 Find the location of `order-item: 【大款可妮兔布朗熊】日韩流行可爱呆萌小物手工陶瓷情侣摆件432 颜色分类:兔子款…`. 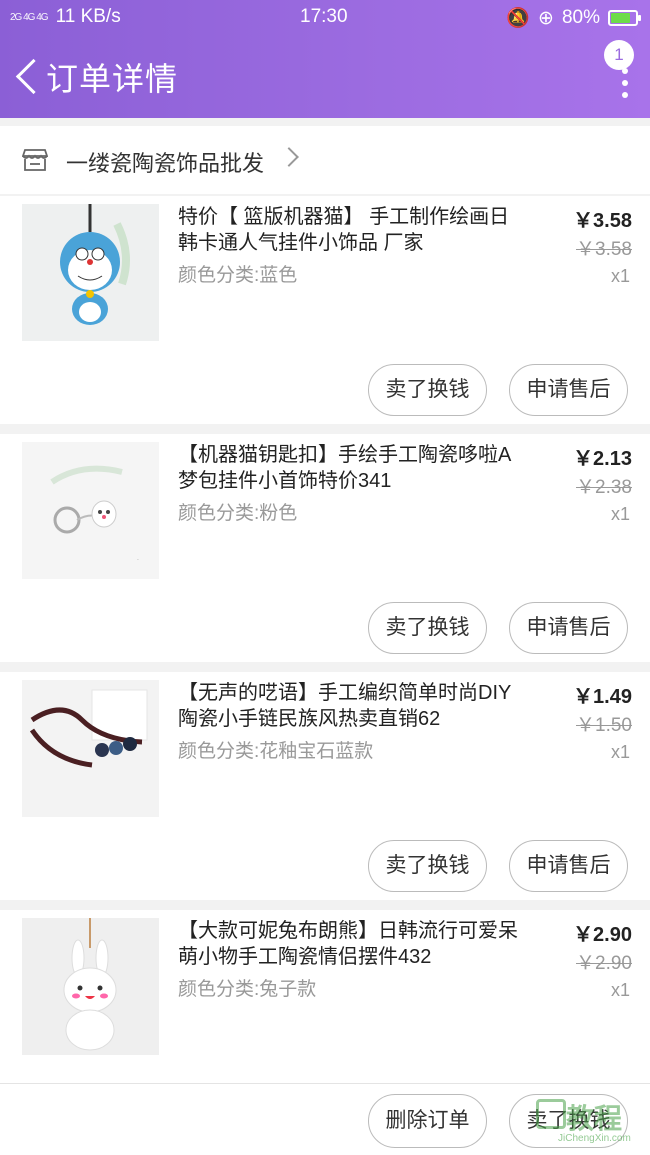

order-item: 【大款可妮兔布朗熊】日韩流行可爱呆萌小物手工陶瓷情侣摆件432 颜色分类:兔子款… is located at coordinates (325, 996).